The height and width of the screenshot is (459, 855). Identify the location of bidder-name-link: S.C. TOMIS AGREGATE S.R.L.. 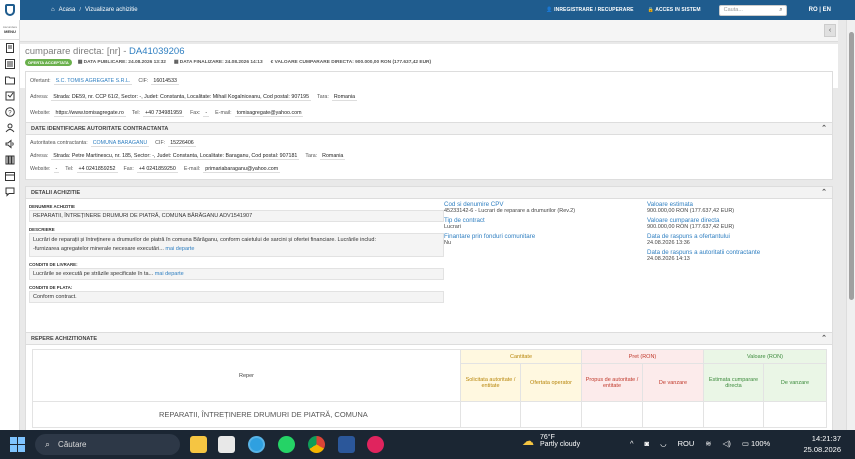
(93, 81).